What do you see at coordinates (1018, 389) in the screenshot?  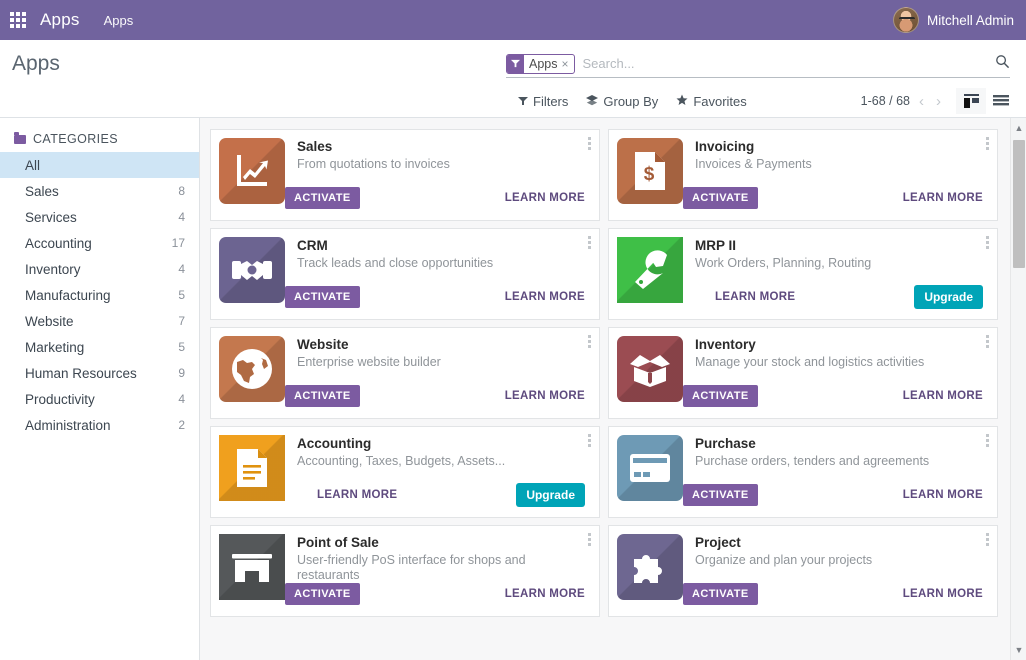 I see `vertical-scrollbar: ▲ ▼` at bounding box center [1018, 389].